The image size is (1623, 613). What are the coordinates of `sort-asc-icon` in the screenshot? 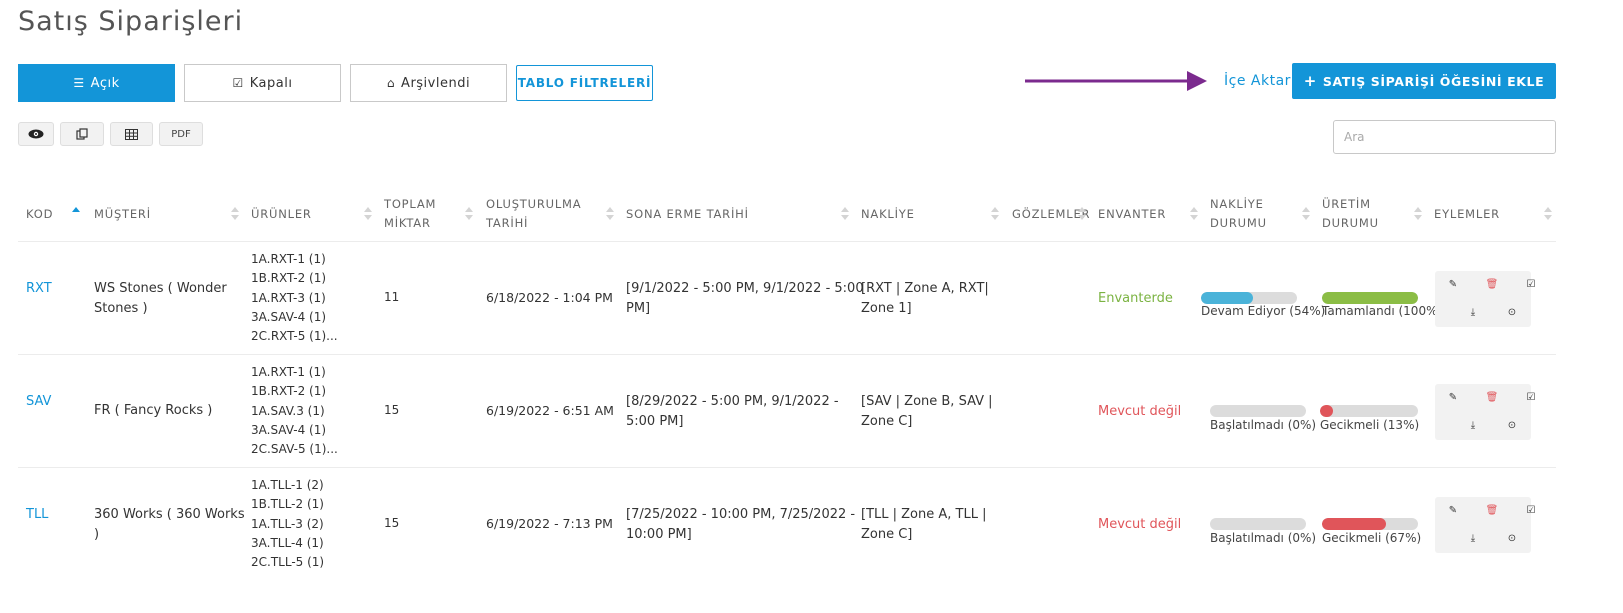 It's located at (76, 214).